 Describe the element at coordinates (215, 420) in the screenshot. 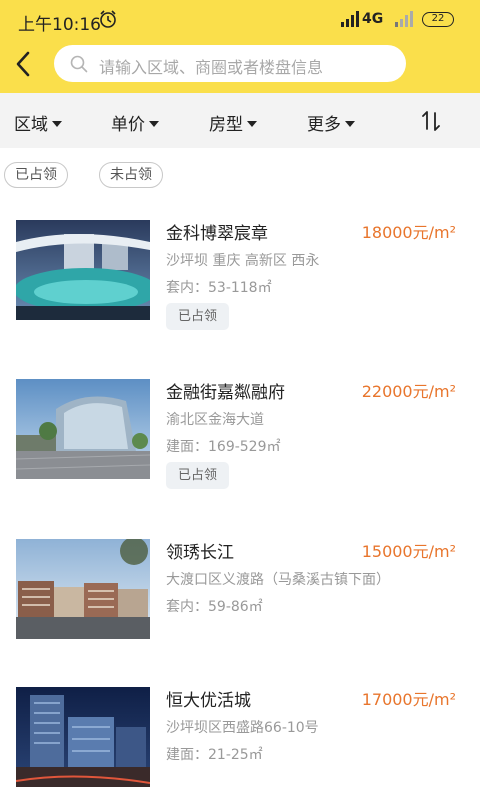

I see `listing-location: 渝北区金海大道` at that location.